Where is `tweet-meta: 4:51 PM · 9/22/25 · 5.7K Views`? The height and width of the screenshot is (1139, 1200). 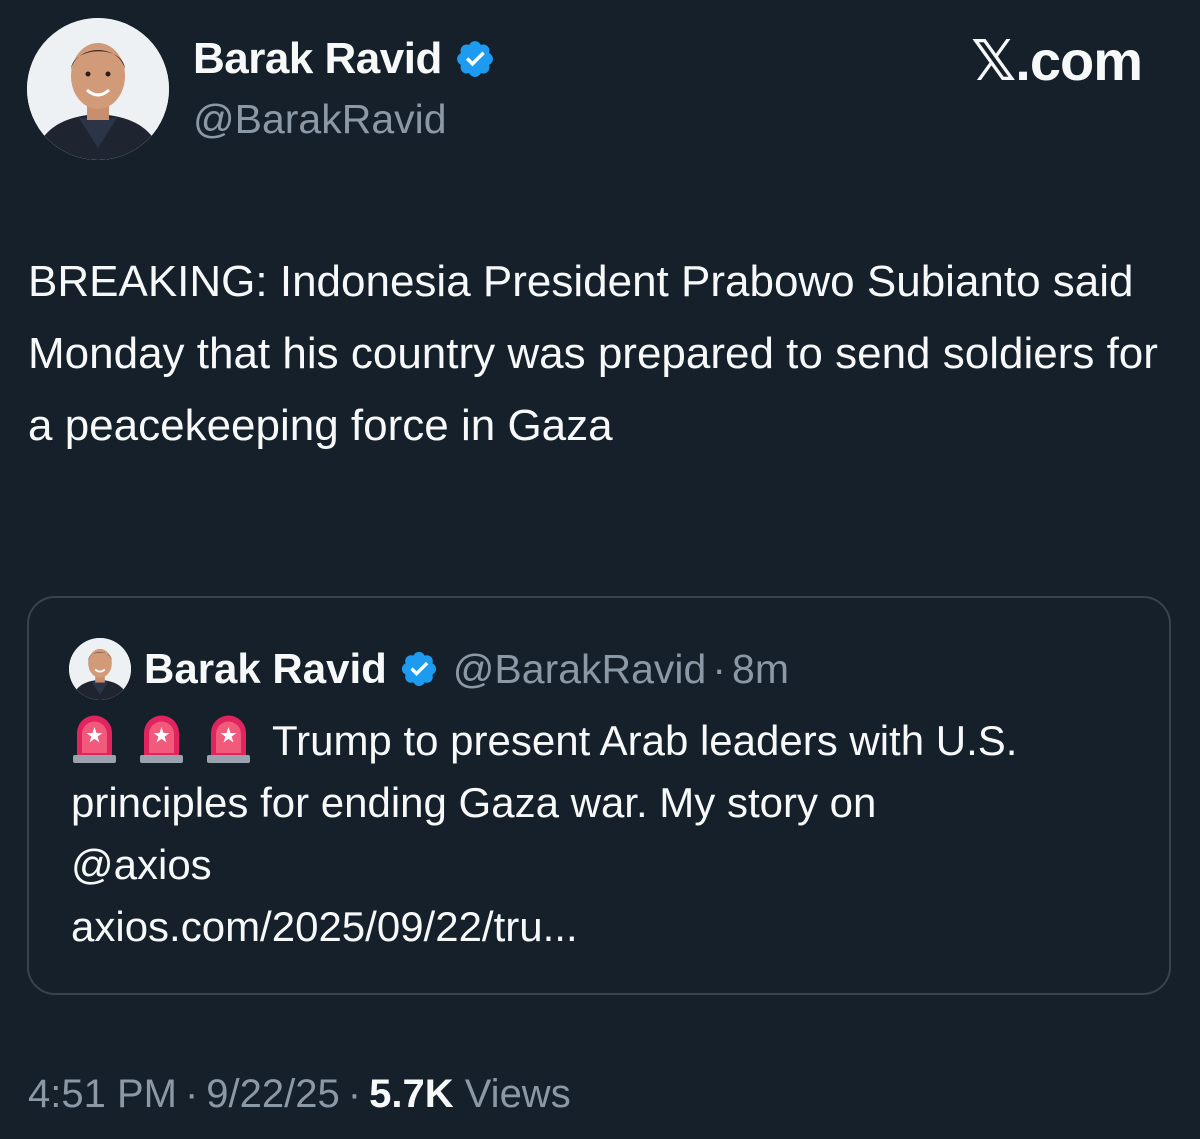
tweet-meta: 4:51 PM · 9/22/25 · 5.7K Views is located at coordinates (299, 1094).